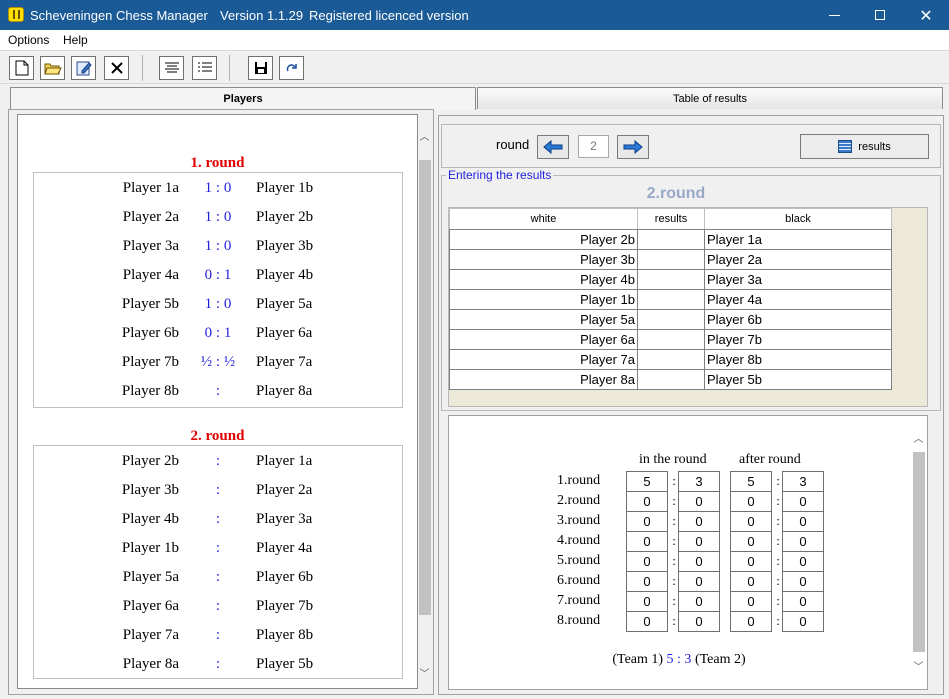  What do you see at coordinates (798, 339) in the screenshot?
I see `black-cell: Player 7b` at bounding box center [798, 339].